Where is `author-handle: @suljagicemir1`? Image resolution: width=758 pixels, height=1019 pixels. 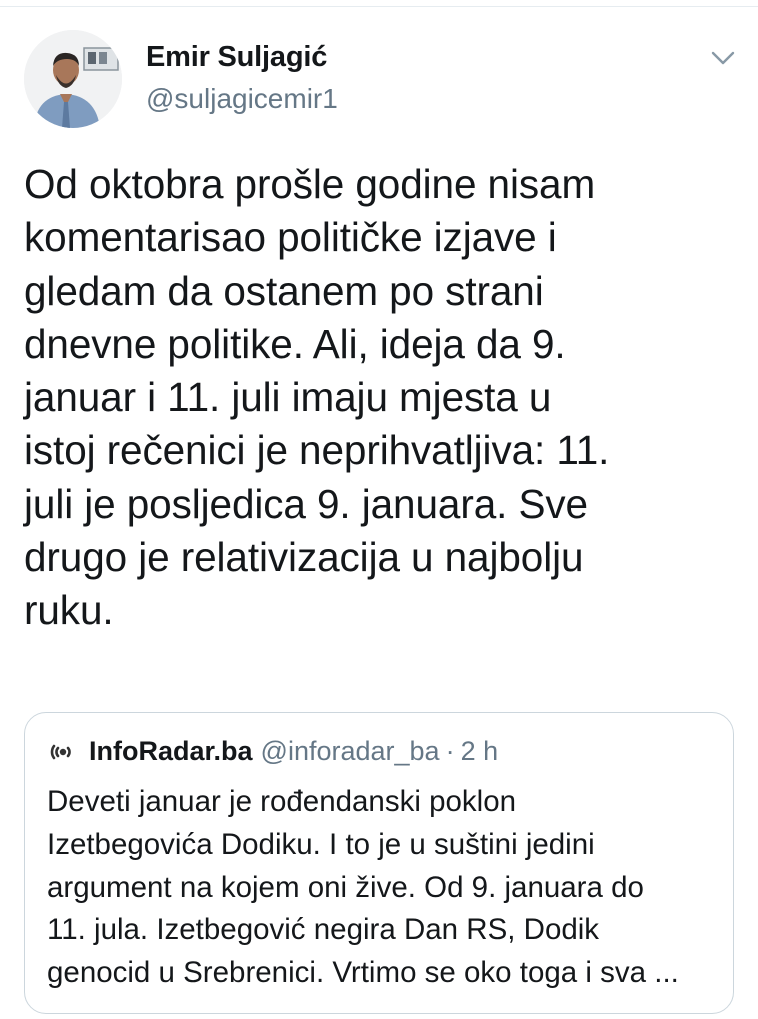 author-handle: @suljagicemir1 is located at coordinates (242, 99).